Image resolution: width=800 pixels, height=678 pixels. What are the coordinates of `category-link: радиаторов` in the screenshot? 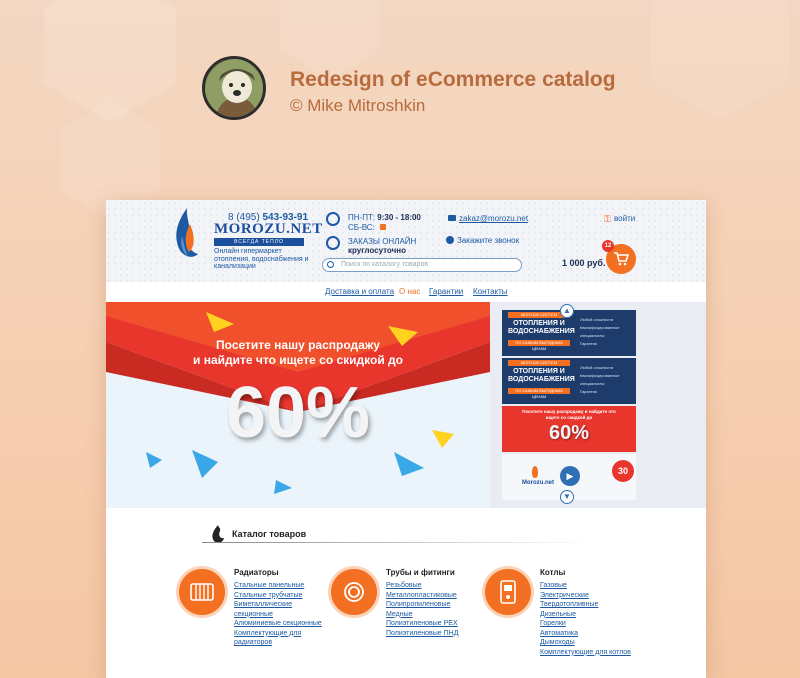 It's located at (278, 643).